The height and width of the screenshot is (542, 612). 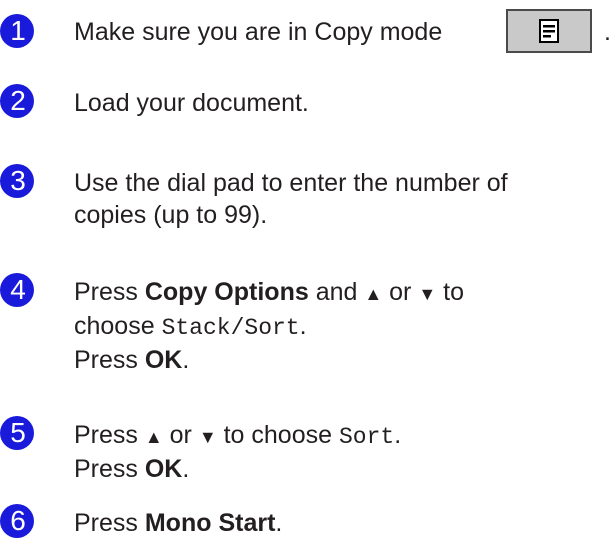 What do you see at coordinates (237, 469) in the screenshot?
I see `step-5-line-2: Press OK.` at bounding box center [237, 469].